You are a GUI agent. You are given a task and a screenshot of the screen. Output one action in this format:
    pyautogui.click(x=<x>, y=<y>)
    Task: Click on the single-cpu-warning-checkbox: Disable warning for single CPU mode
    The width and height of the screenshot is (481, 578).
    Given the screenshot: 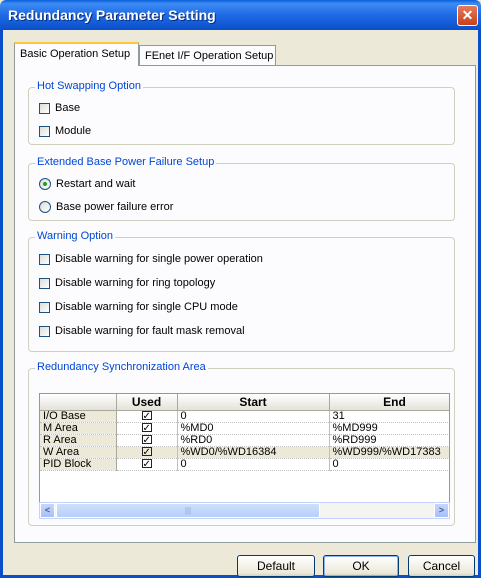 What is the action you would take?
    pyautogui.click(x=138, y=307)
    